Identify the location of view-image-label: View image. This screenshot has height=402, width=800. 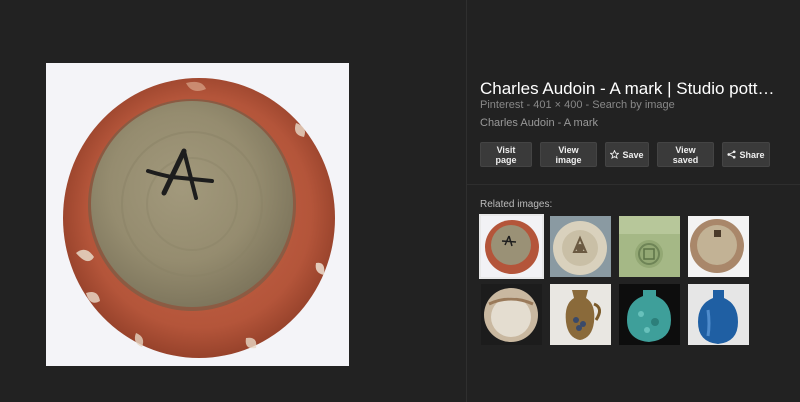
(568, 154).